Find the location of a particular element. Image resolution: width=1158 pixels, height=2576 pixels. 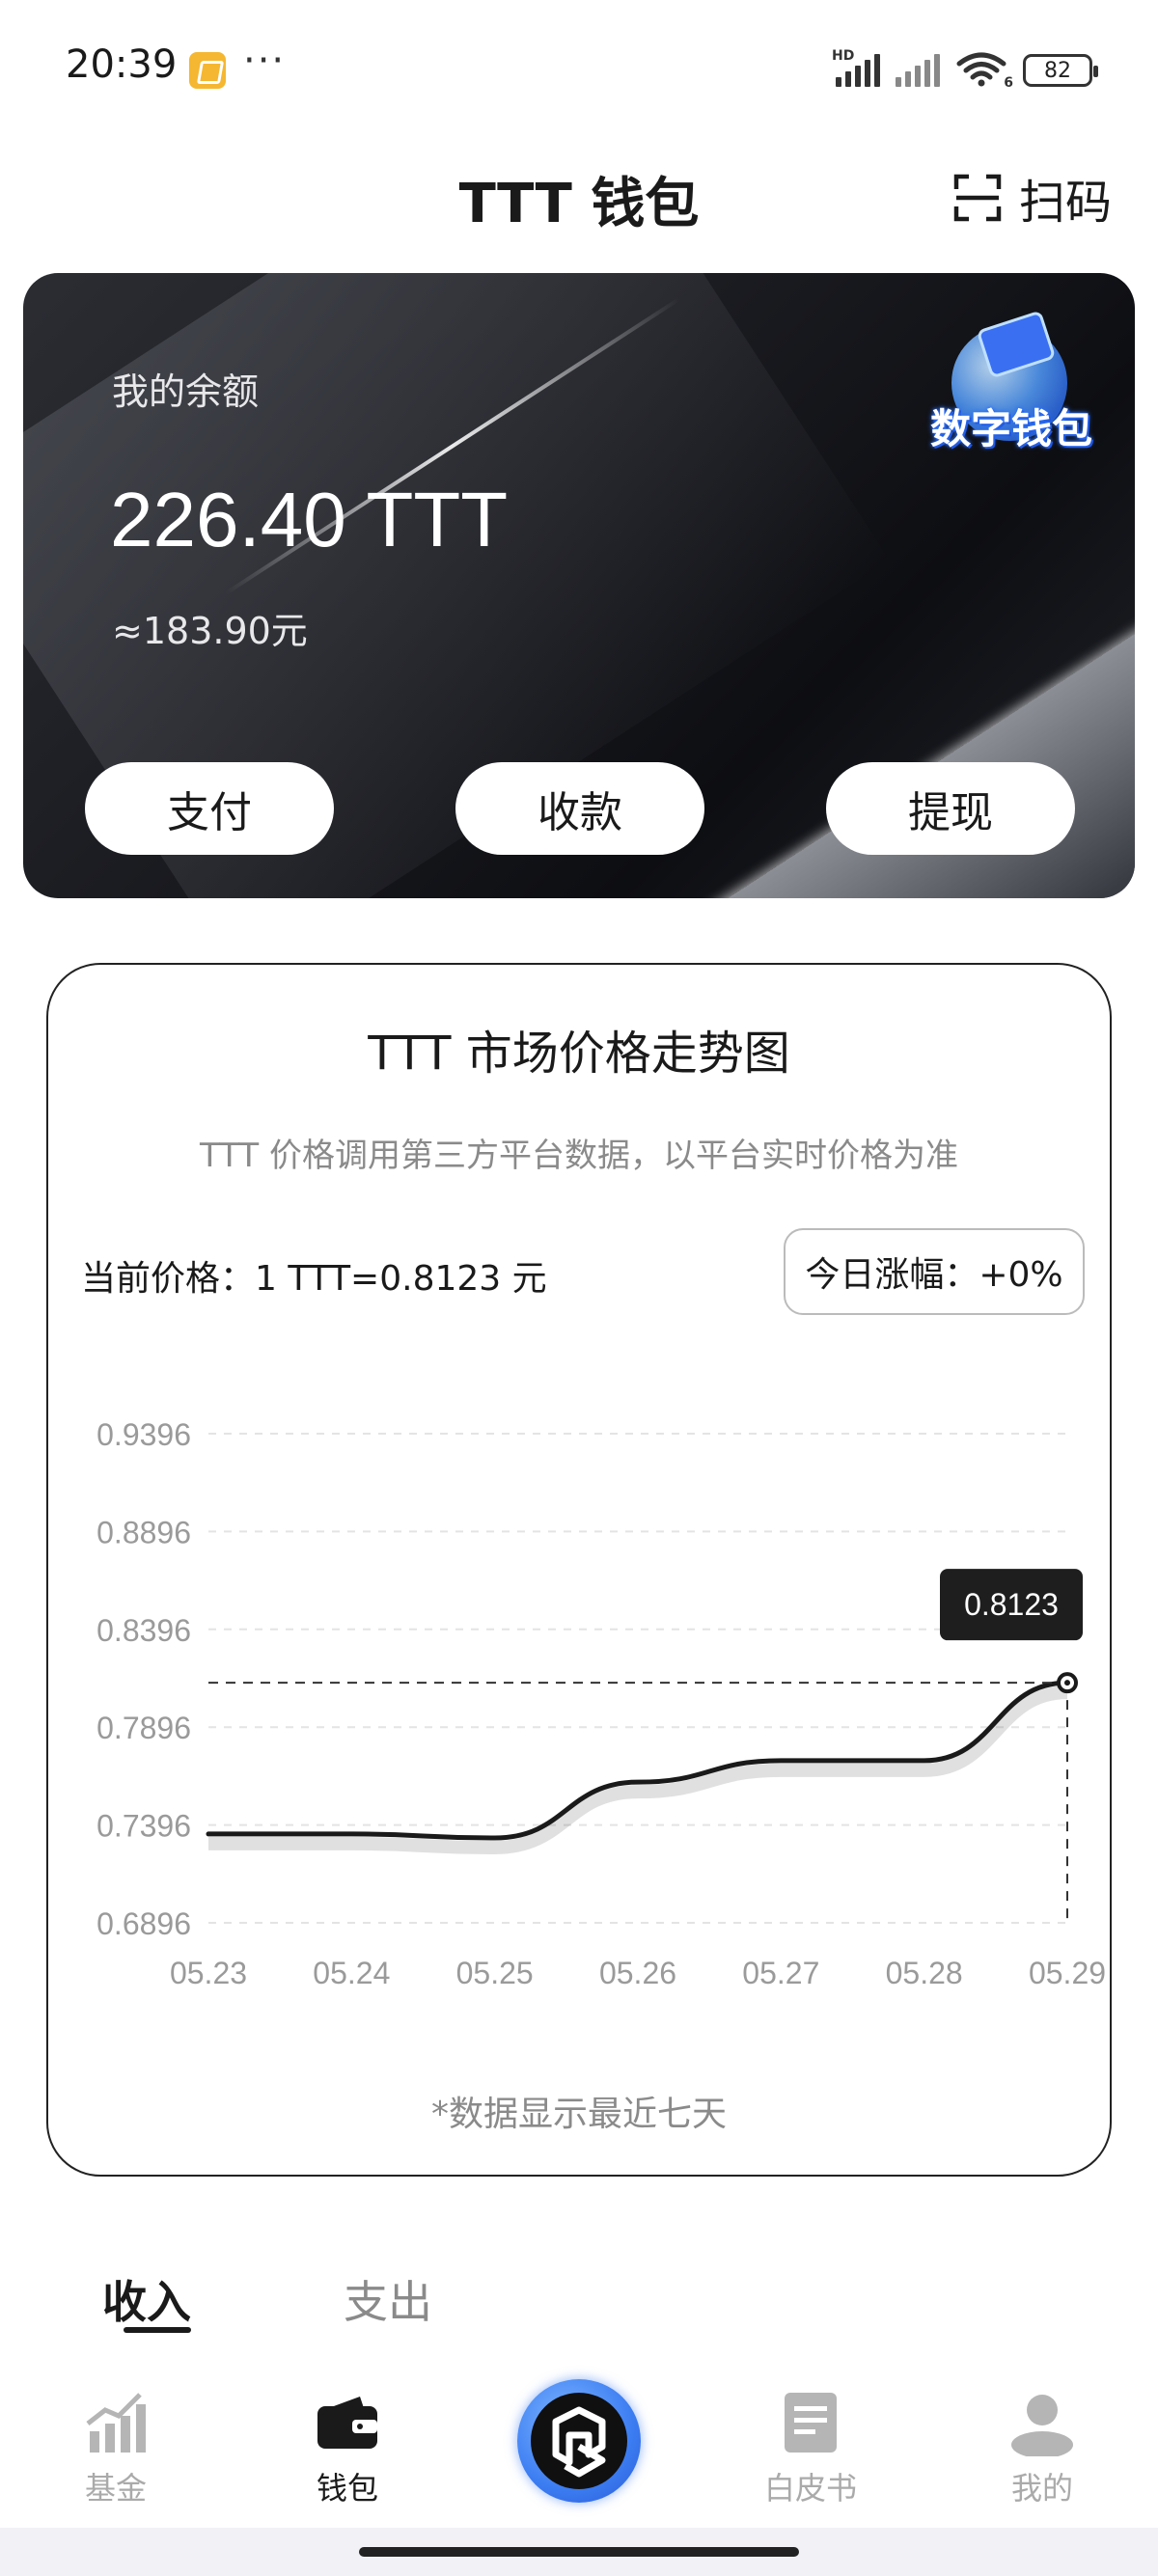

balance-fiat-value: ≈183.90元 is located at coordinates (210, 631).